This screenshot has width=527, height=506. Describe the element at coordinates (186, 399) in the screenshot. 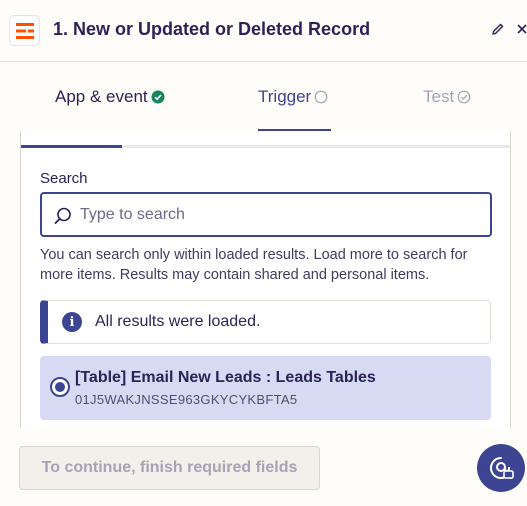

I see `result-id: 01J5WAKJNSSE963GKYCYKBFTA5` at that location.